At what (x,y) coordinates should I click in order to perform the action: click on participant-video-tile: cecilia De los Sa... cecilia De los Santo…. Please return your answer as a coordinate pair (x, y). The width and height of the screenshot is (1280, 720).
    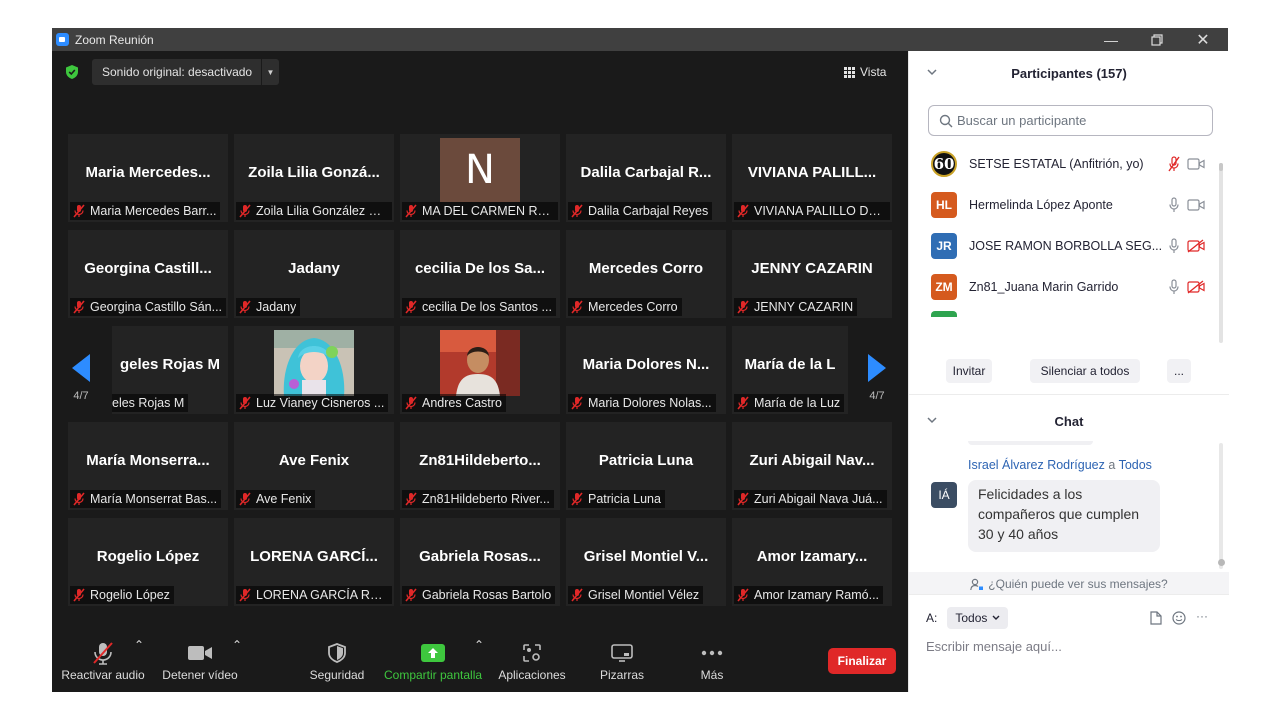
    Looking at the image, I should click on (480, 274).